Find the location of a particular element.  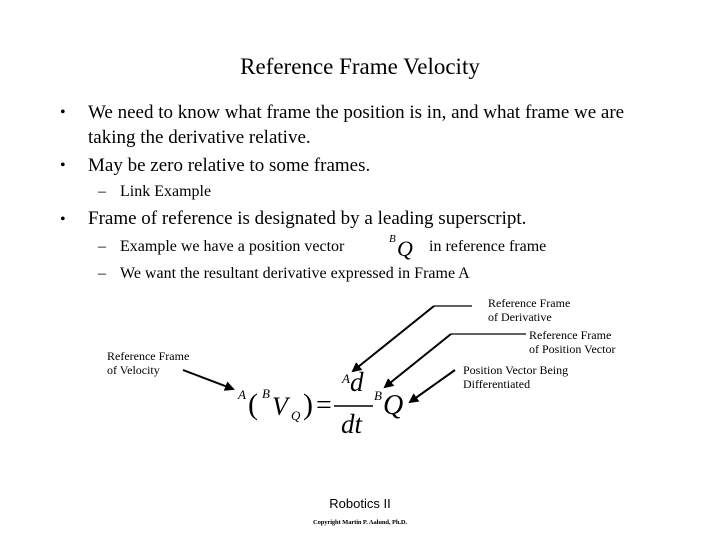

annotation-arrows is located at coordinates (354, 356).